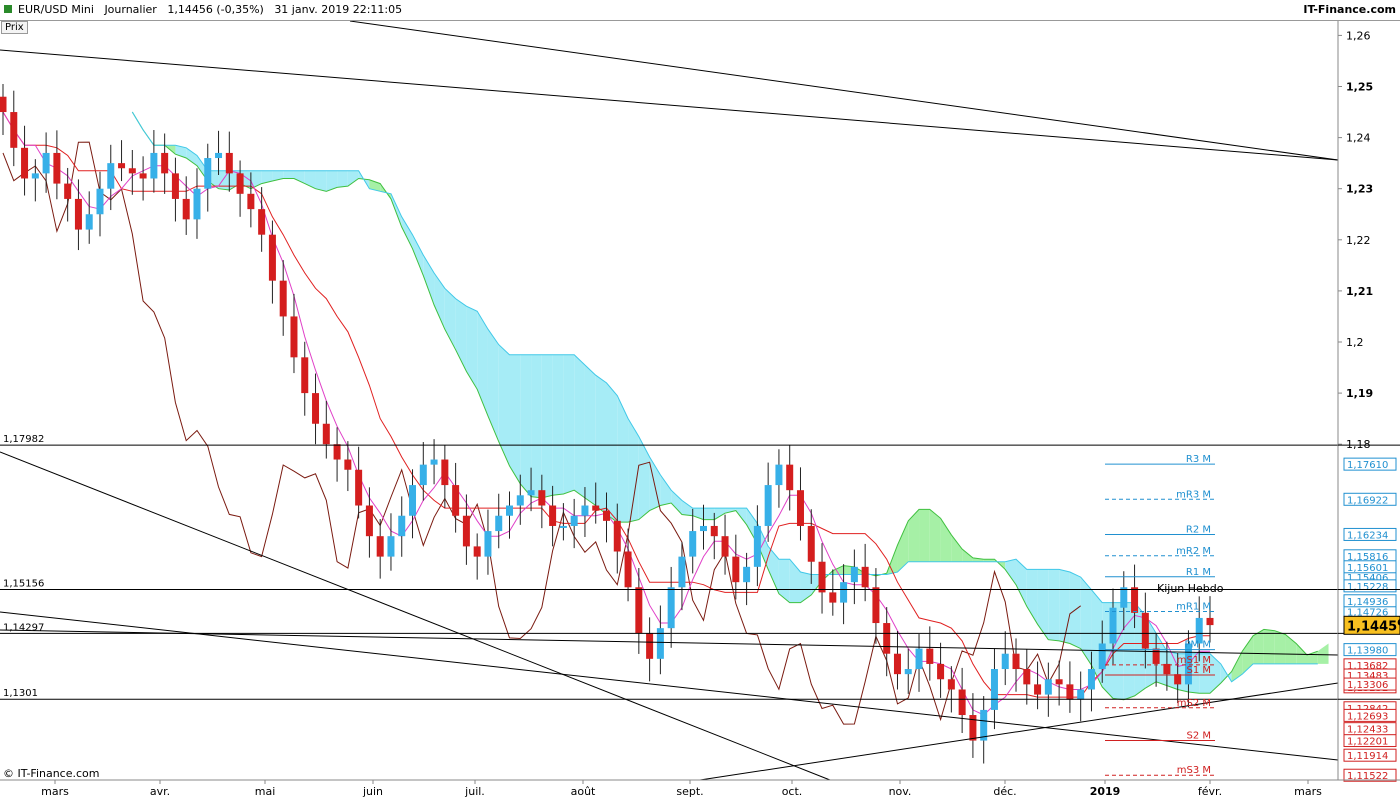 Image resolution: width=1400 pixels, height=800 pixels. I want to click on axis-price-label: 1,16922, so click(1367, 500).